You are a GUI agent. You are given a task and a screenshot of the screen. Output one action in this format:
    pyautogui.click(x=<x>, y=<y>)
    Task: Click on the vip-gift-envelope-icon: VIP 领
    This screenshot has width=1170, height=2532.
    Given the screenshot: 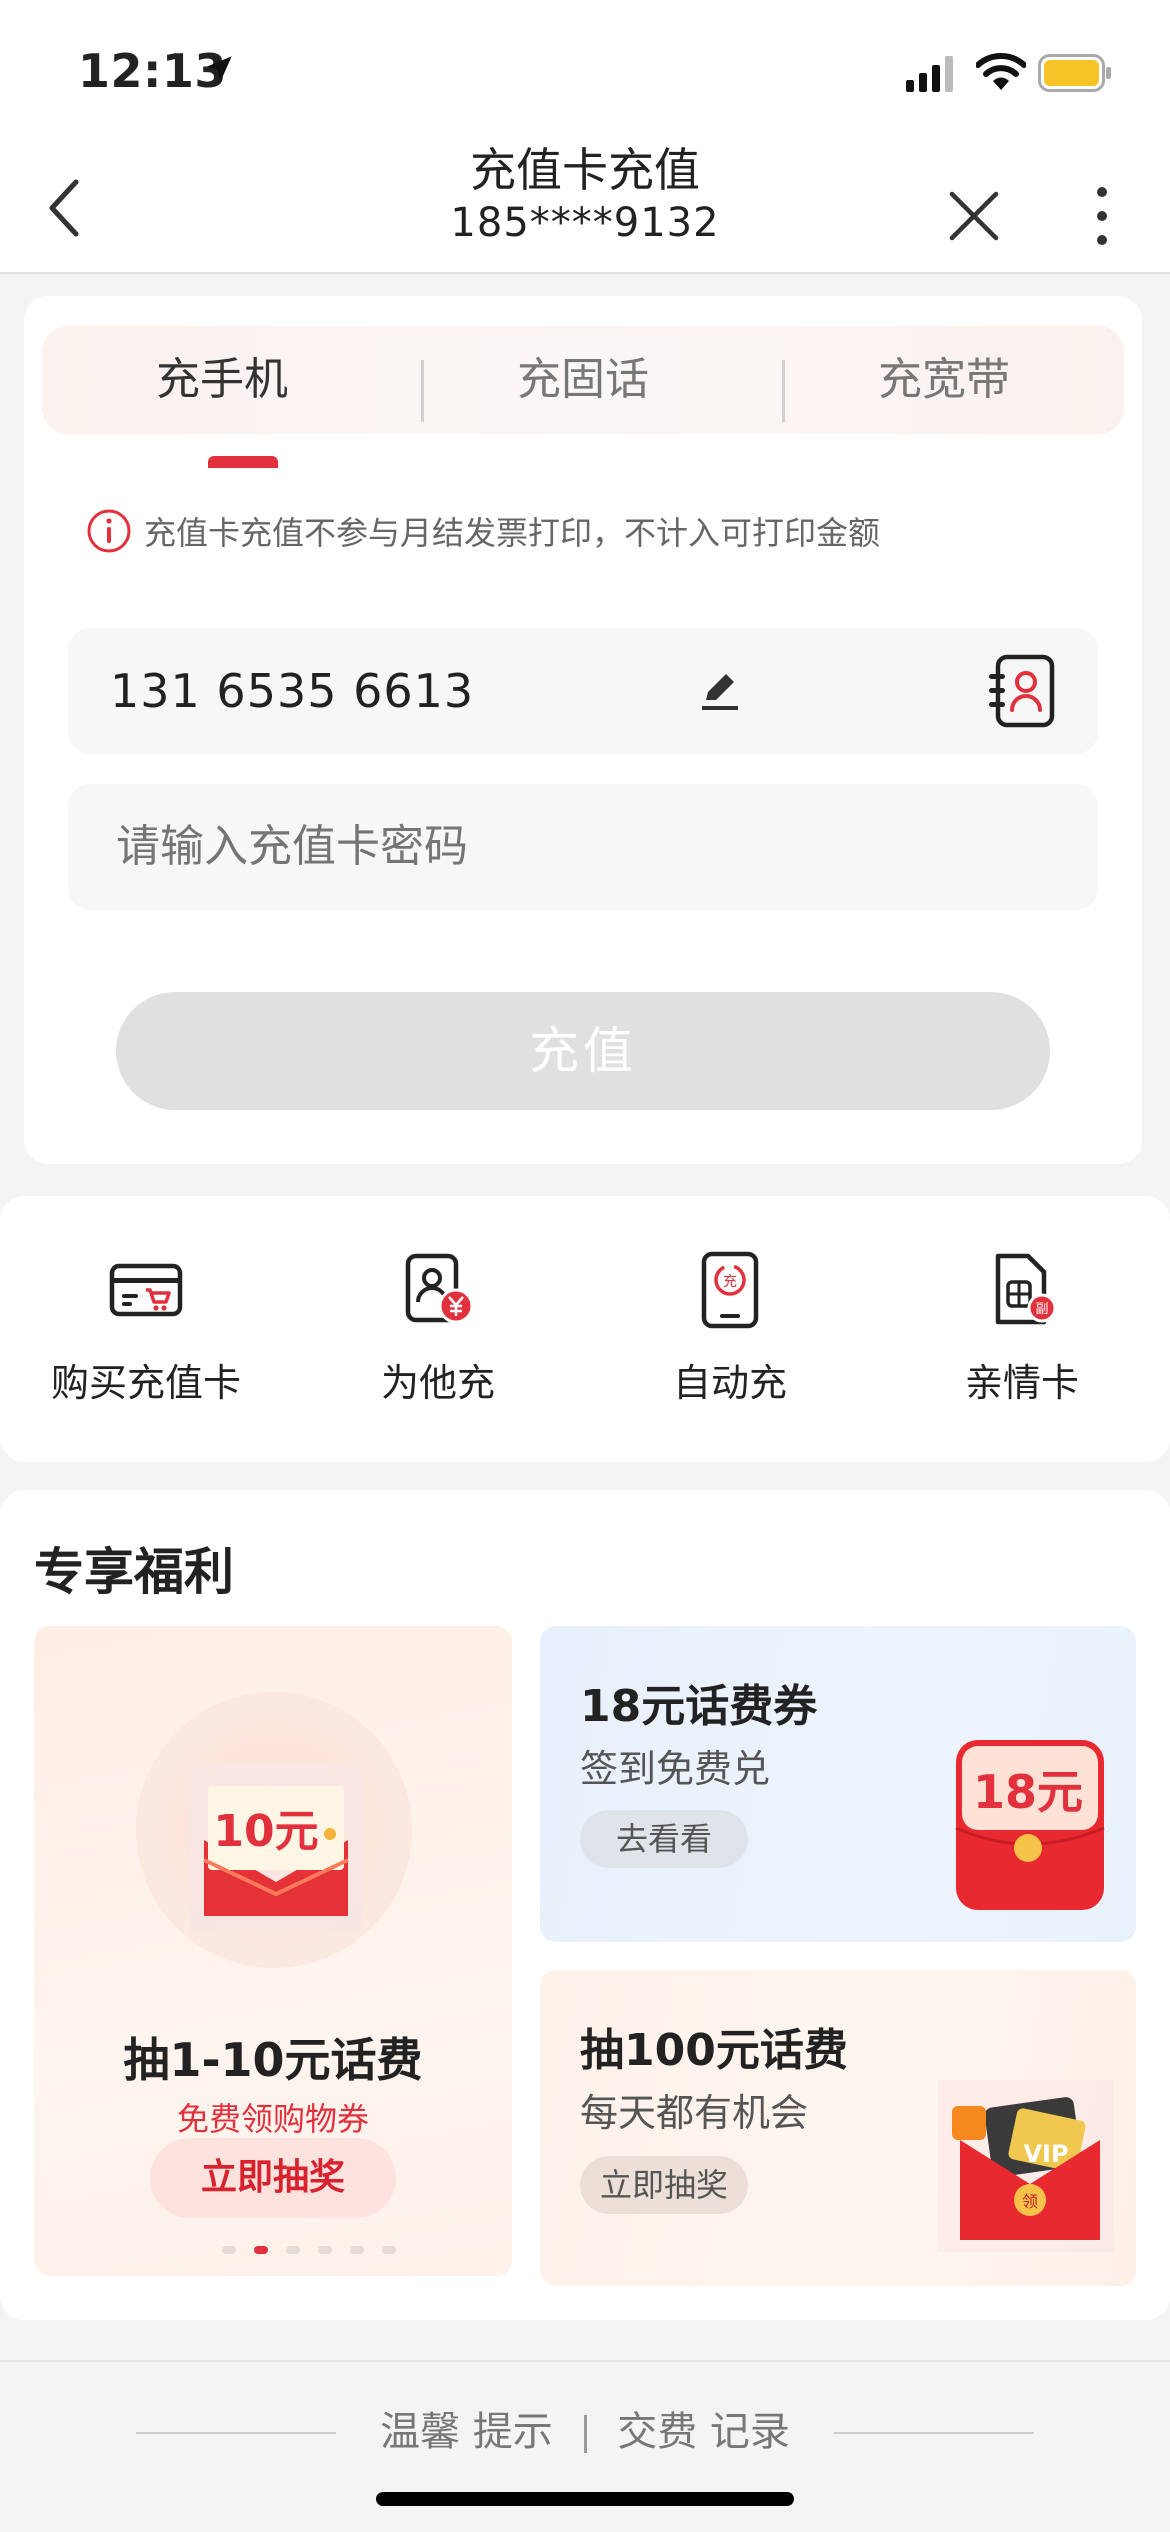 What is the action you would take?
    pyautogui.click(x=1026, y=2166)
    